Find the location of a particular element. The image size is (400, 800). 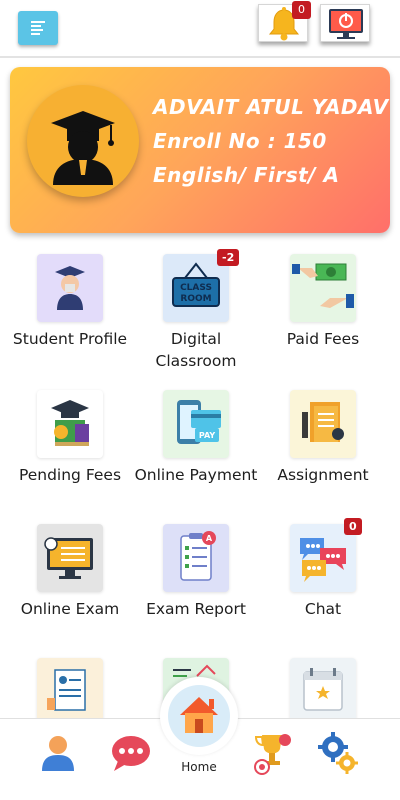

chat-badge: 0 is located at coordinates (353, 526).